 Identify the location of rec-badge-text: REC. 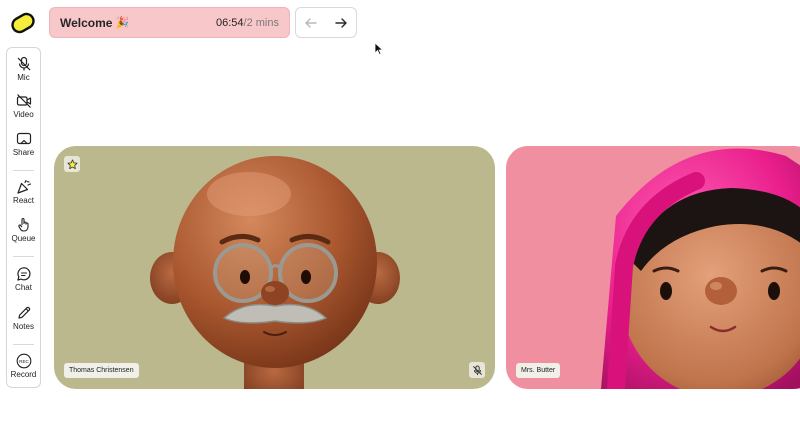
(24, 361).